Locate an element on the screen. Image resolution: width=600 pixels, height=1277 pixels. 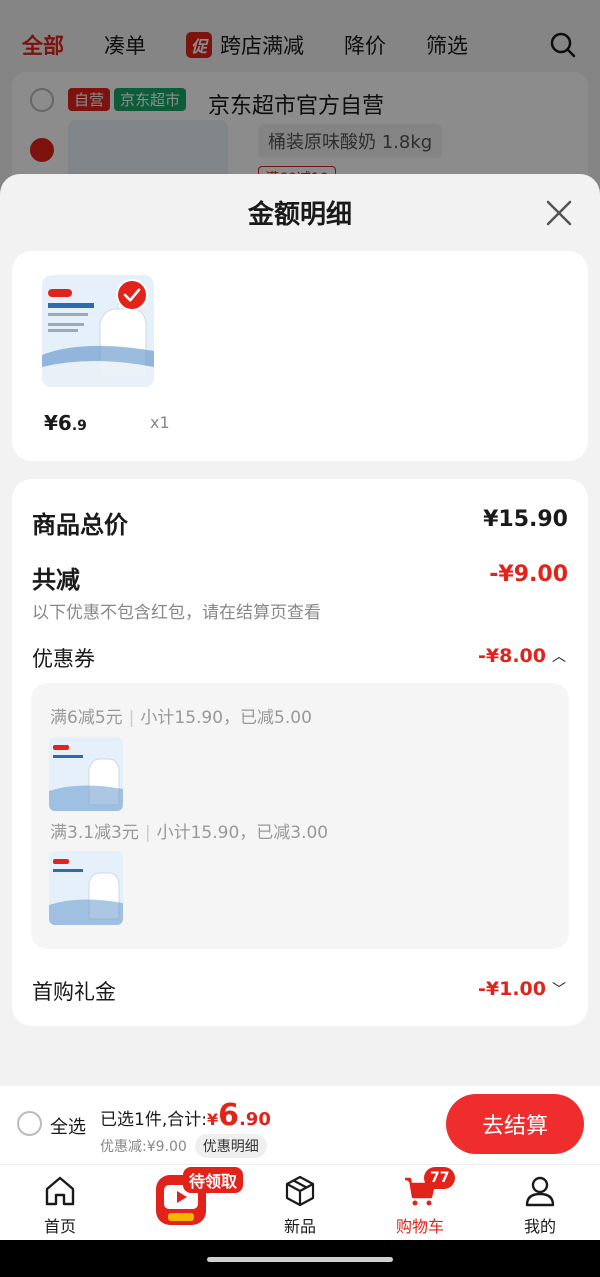
checkout-button: 去结算 is located at coordinates (515, 1124).